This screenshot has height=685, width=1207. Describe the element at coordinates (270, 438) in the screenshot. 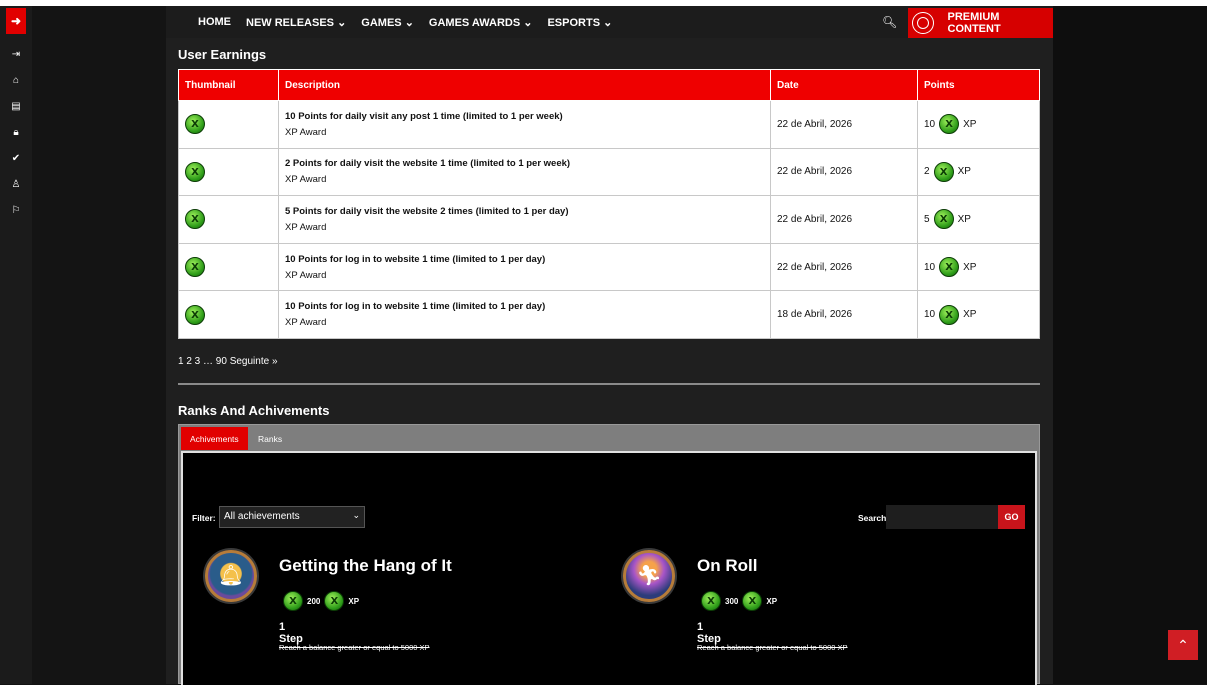

I see `tab-ranks: Ranks` at that location.